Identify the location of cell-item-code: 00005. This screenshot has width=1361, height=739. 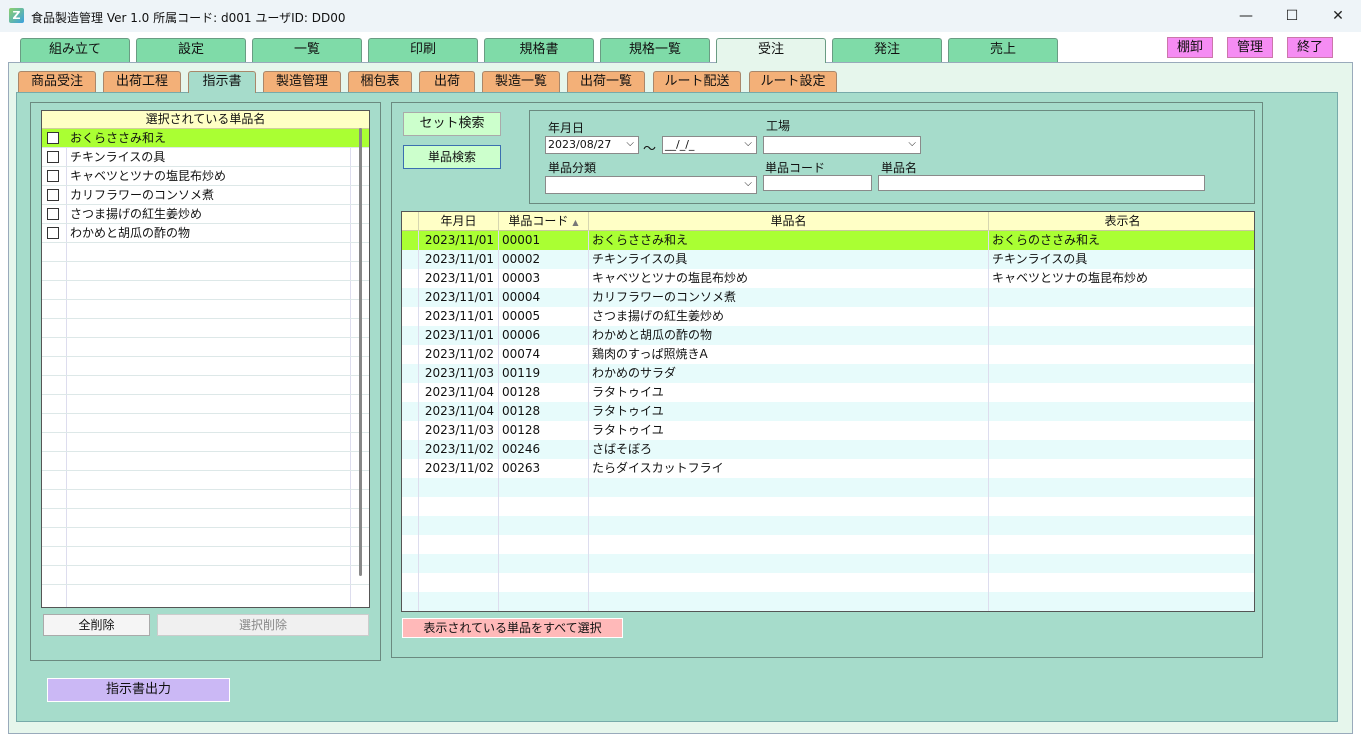
(544, 316).